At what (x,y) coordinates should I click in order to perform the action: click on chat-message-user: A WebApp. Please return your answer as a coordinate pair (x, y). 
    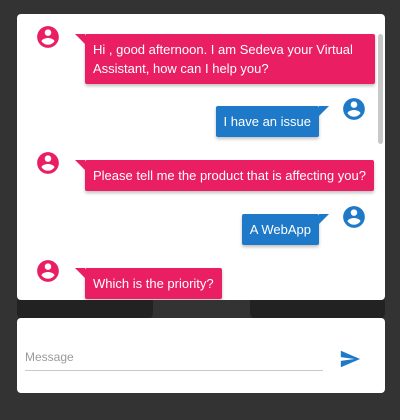
    Looking at the image, I should click on (304, 224).